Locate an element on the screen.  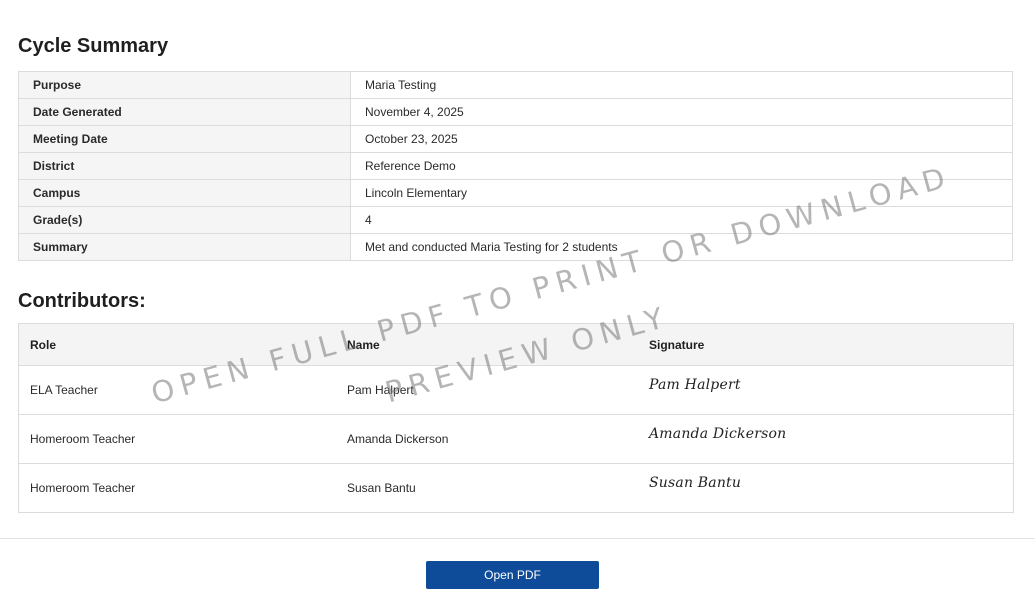
summary-row-district: District Reference Demo is located at coordinates (515, 166).